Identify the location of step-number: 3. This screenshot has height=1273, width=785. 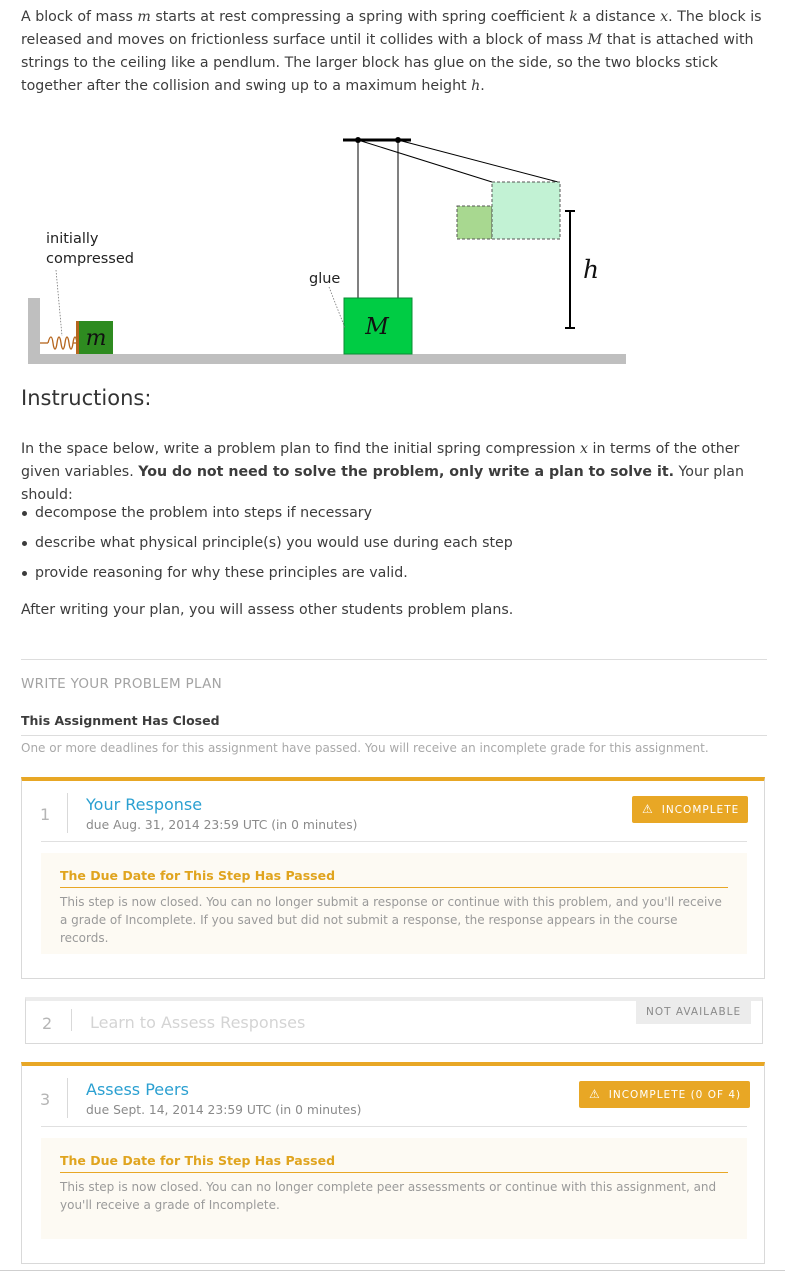
(45, 1099).